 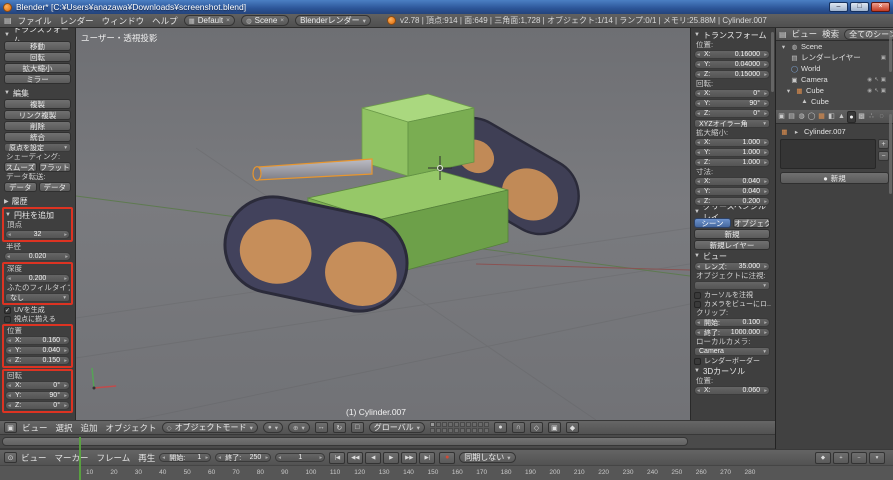 What do you see at coordinates (811, 117) in the screenshot?
I see `tab-world: ◯` at bounding box center [811, 117].